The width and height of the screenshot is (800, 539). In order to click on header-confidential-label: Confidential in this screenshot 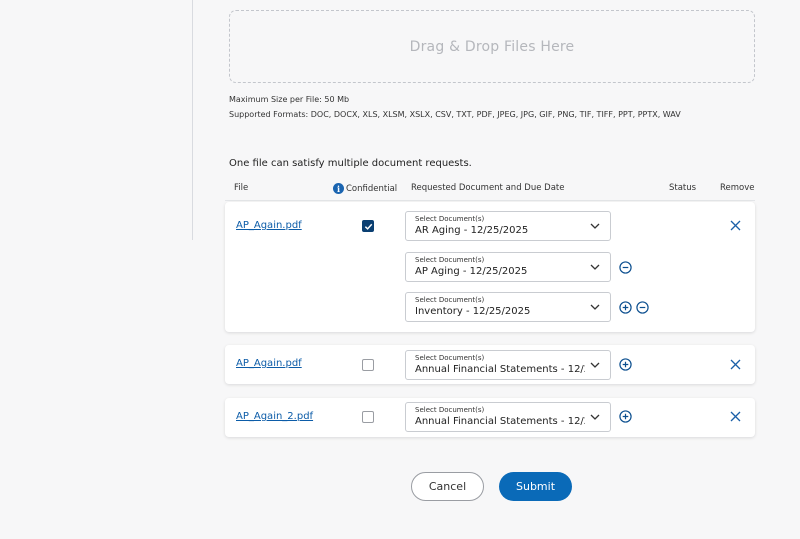, I will do `click(372, 188)`.